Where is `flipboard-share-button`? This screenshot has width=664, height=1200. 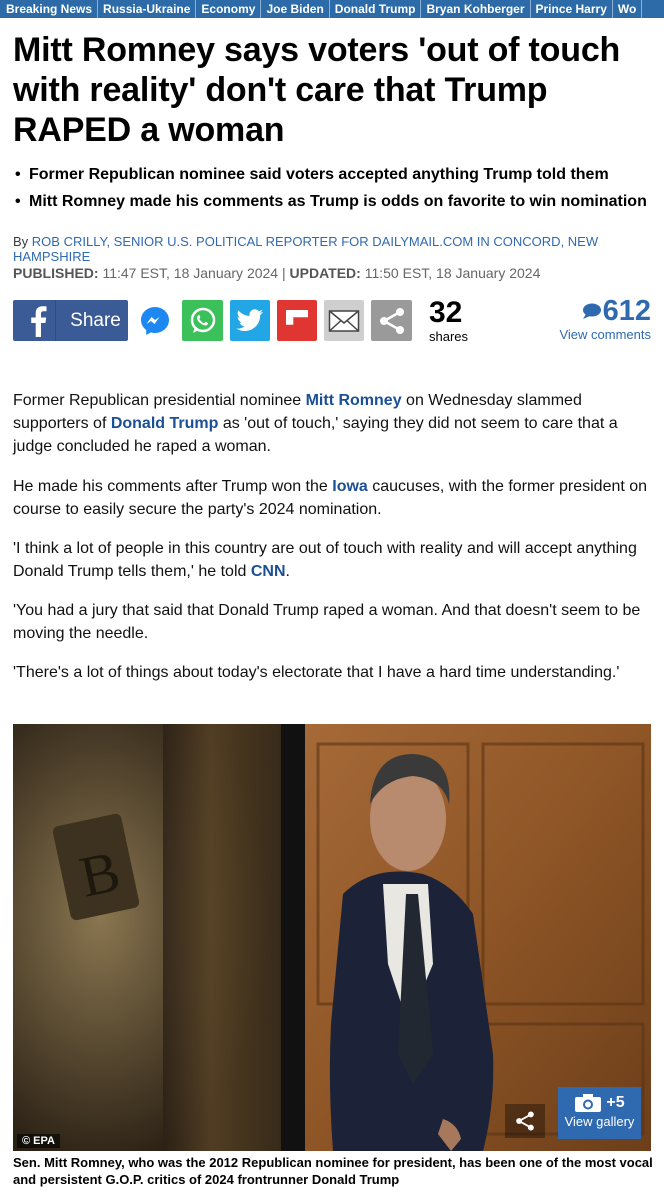 flipboard-share-button is located at coordinates (297, 320).